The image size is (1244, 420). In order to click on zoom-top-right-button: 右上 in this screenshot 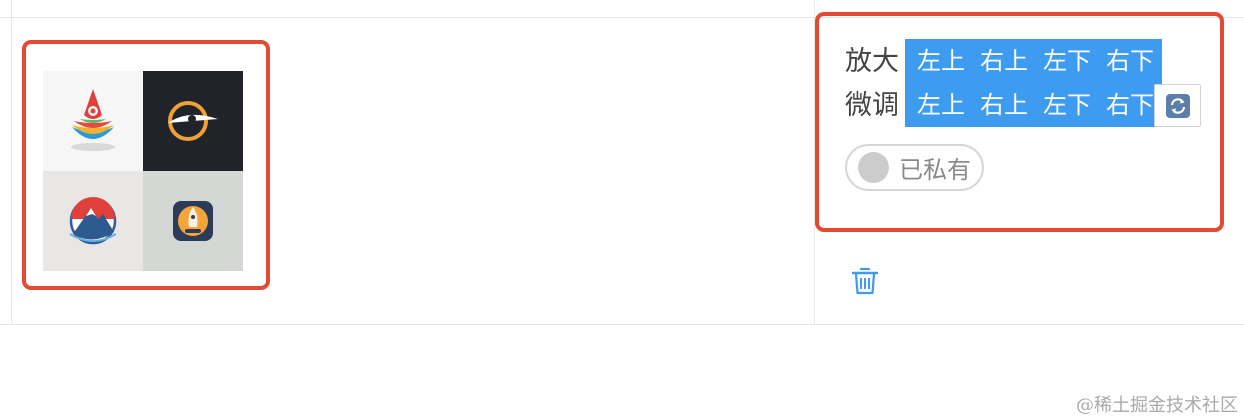, I will do `click(1004, 61)`.